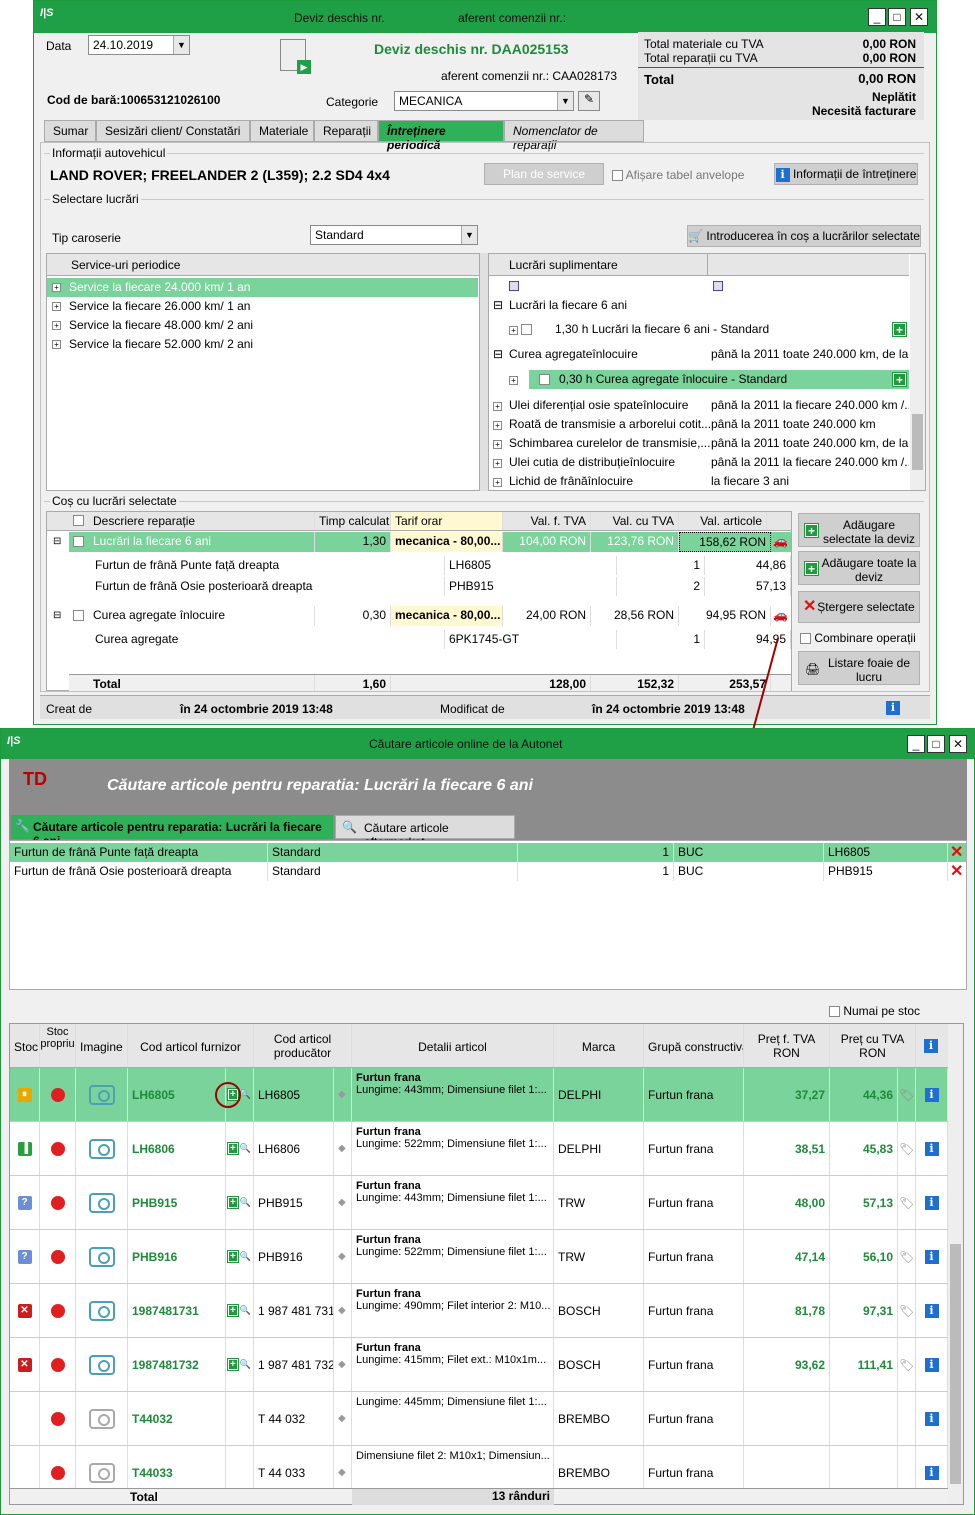 Image resolution: width=975 pixels, height=1515 pixels. Describe the element at coordinates (787, 1045) in the screenshot. I see `col-pret-f-tva: Preț f. TVA RON` at that location.